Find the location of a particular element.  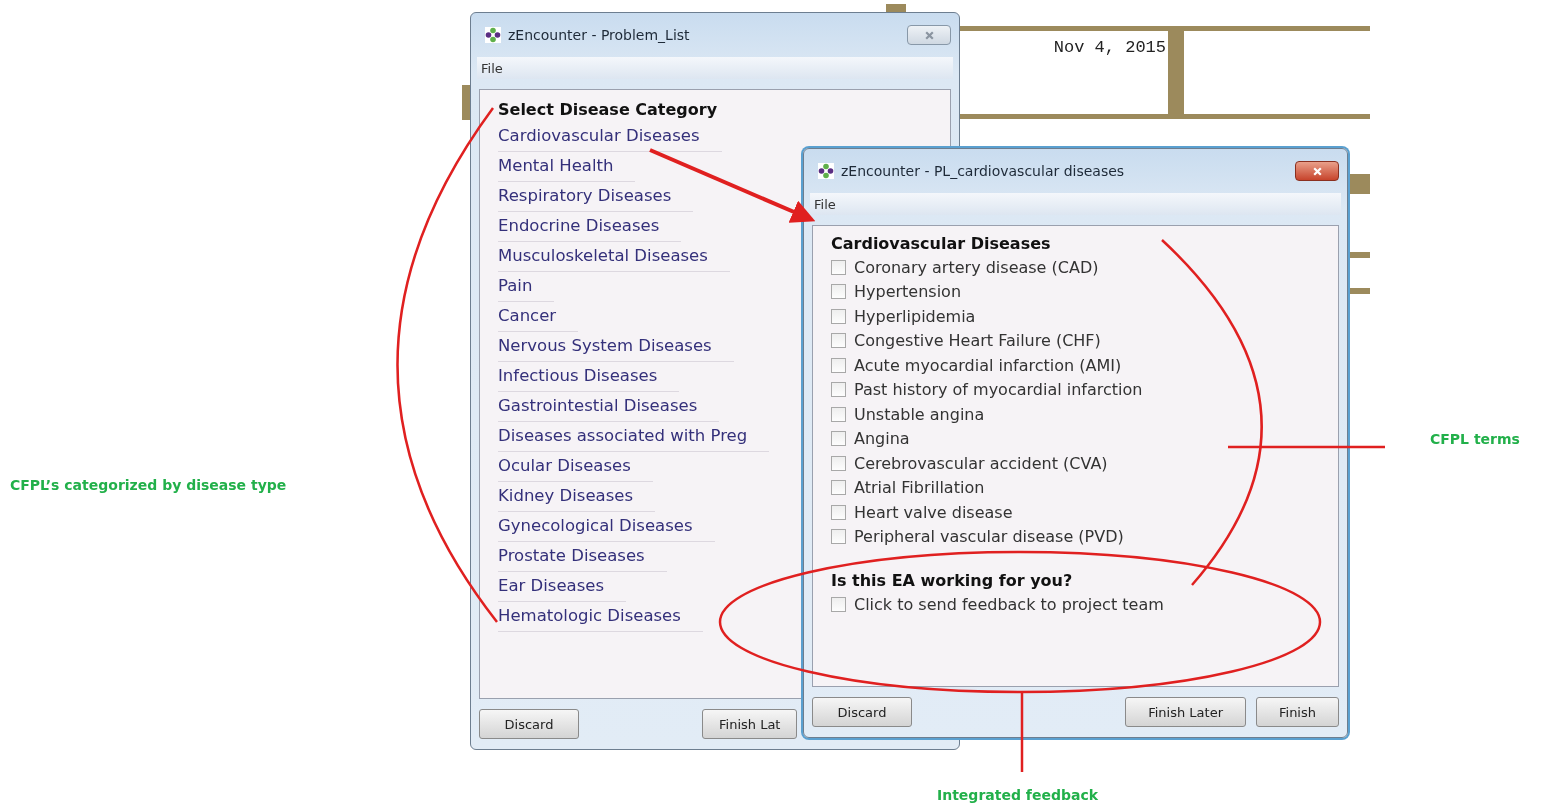

checkbox-label: Coronary artery disease (CAD) is located at coordinates (976, 267).